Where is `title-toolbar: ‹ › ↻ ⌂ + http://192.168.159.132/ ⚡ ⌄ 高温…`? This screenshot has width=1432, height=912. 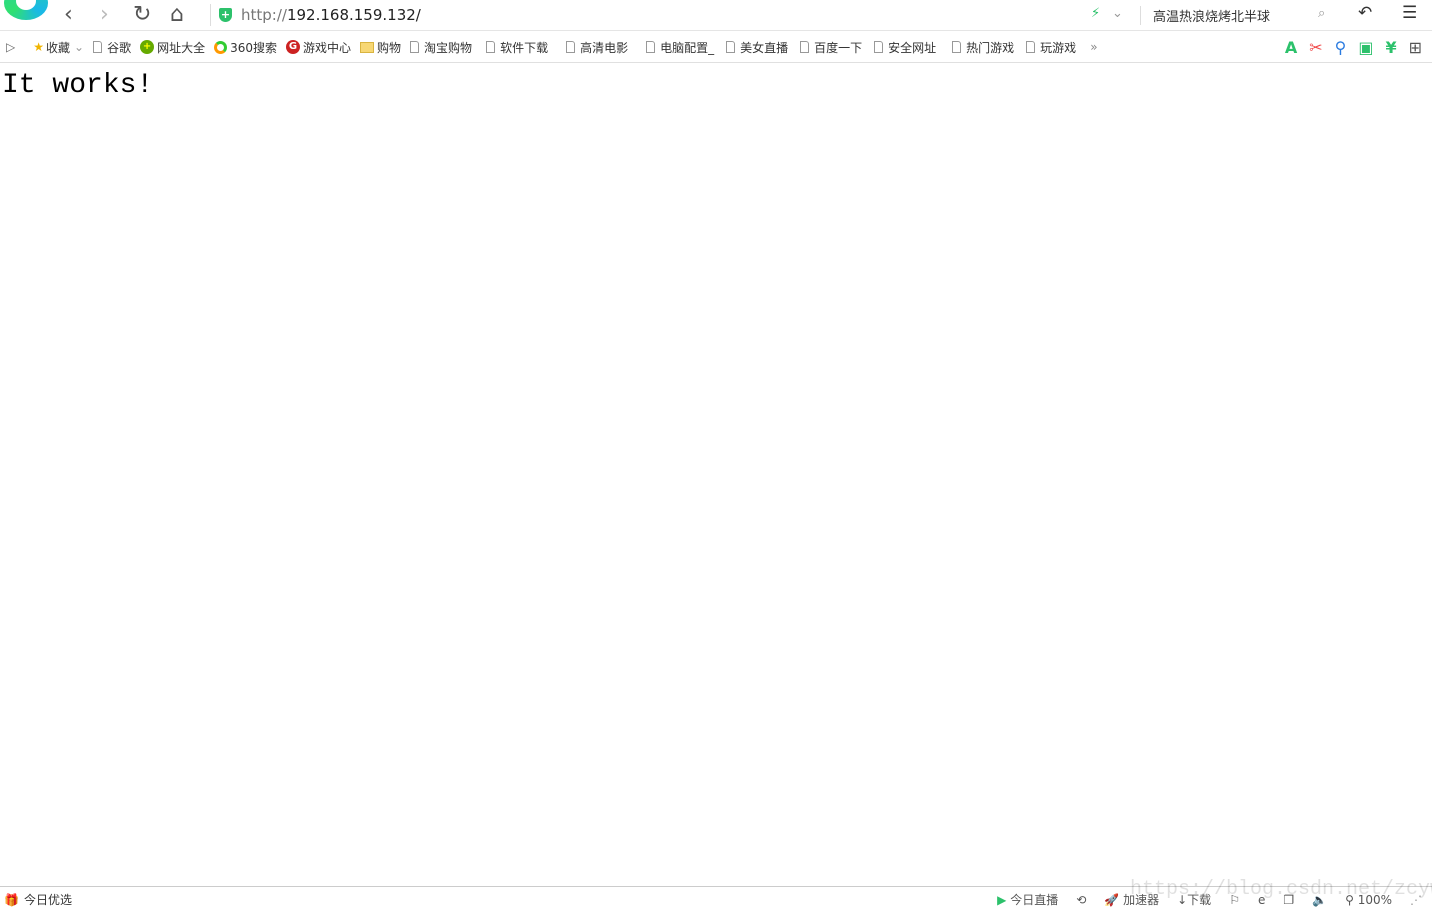 title-toolbar: ‹ › ↻ ⌂ + http://192.168.159.132/ ⚡ ⌄ 高温… is located at coordinates (716, 15).